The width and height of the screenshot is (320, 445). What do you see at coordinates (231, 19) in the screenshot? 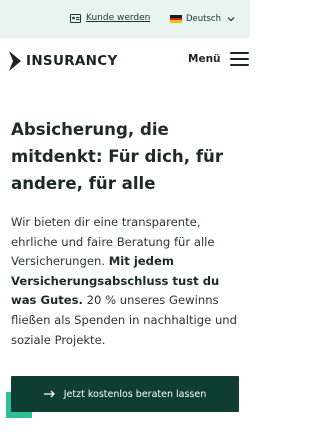
I see `chevron-down-icon` at bounding box center [231, 19].